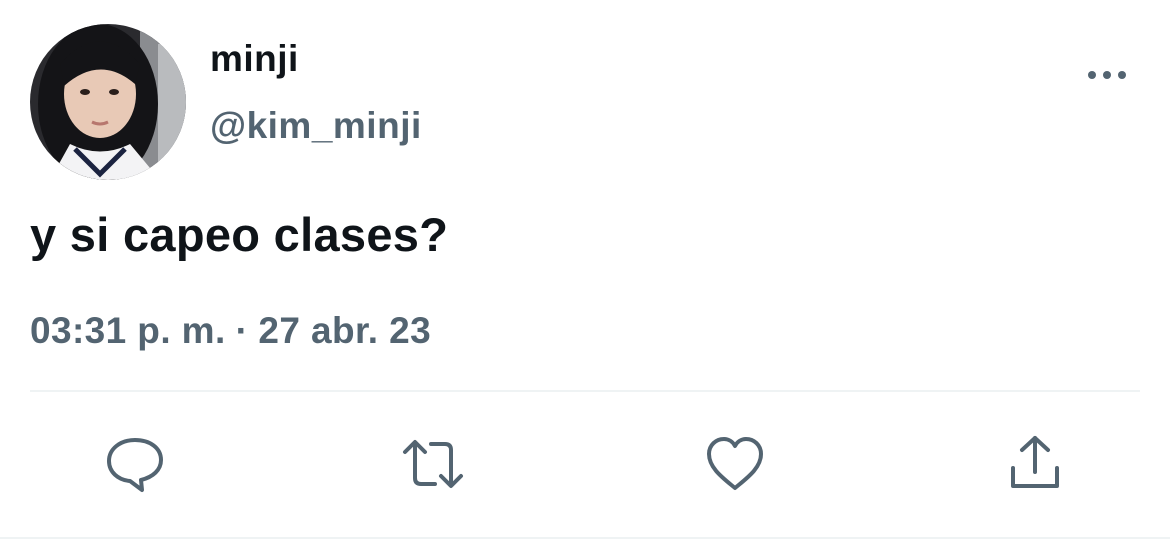  I want to click on profile-photo-icon, so click(108, 102).